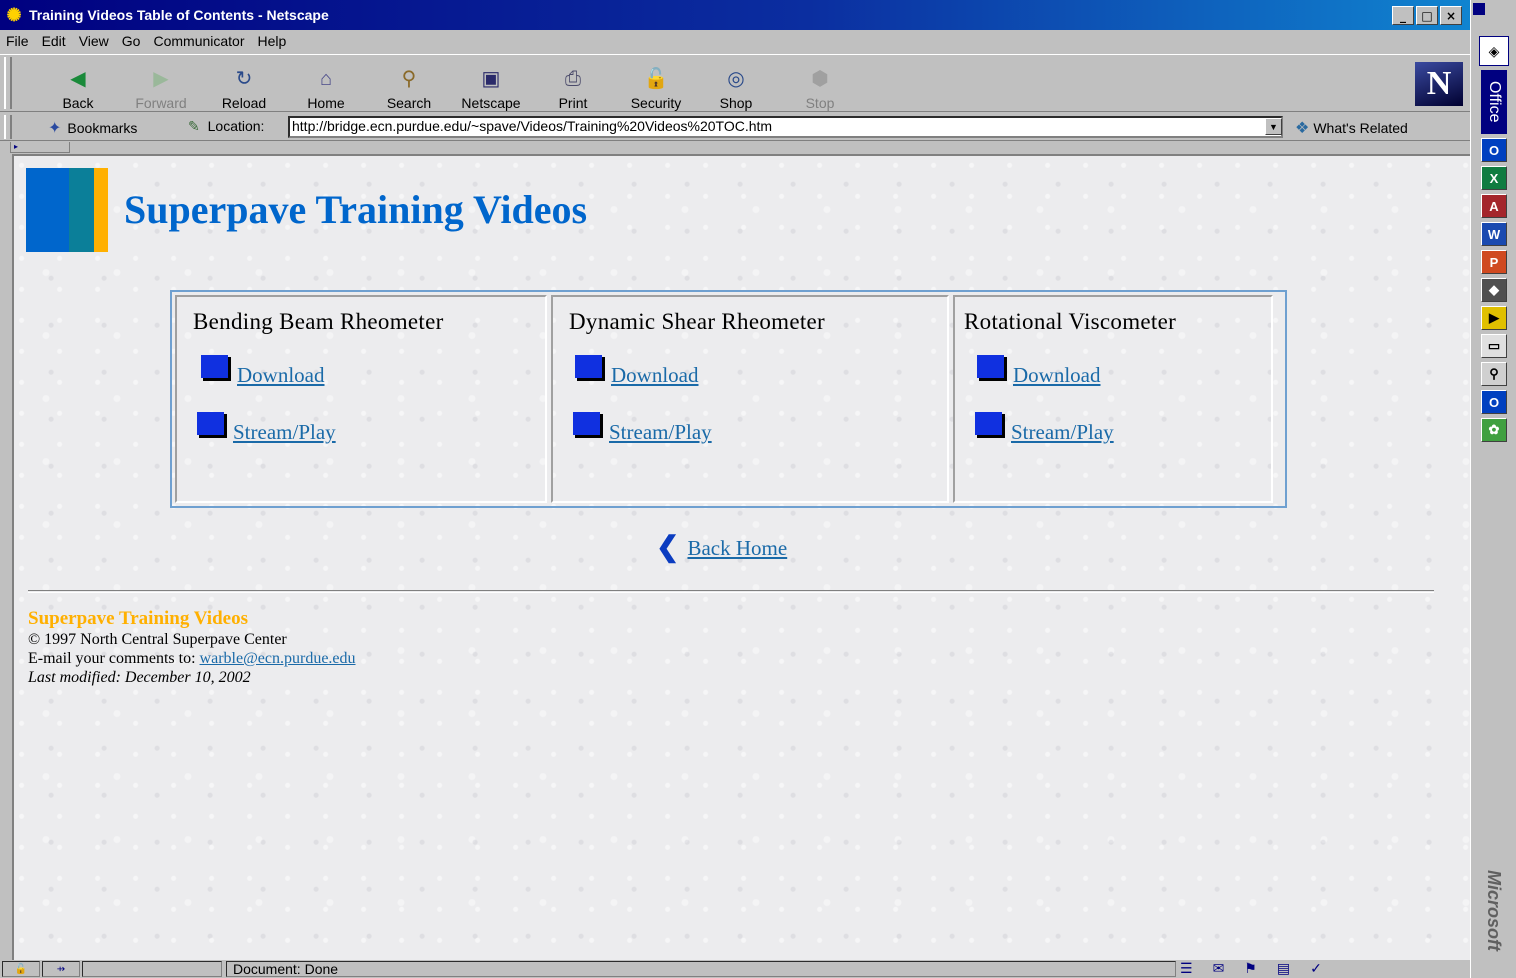  What do you see at coordinates (161, 79) in the screenshot?
I see `forward-arrow-icon: ▶` at bounding box center [161, 79].